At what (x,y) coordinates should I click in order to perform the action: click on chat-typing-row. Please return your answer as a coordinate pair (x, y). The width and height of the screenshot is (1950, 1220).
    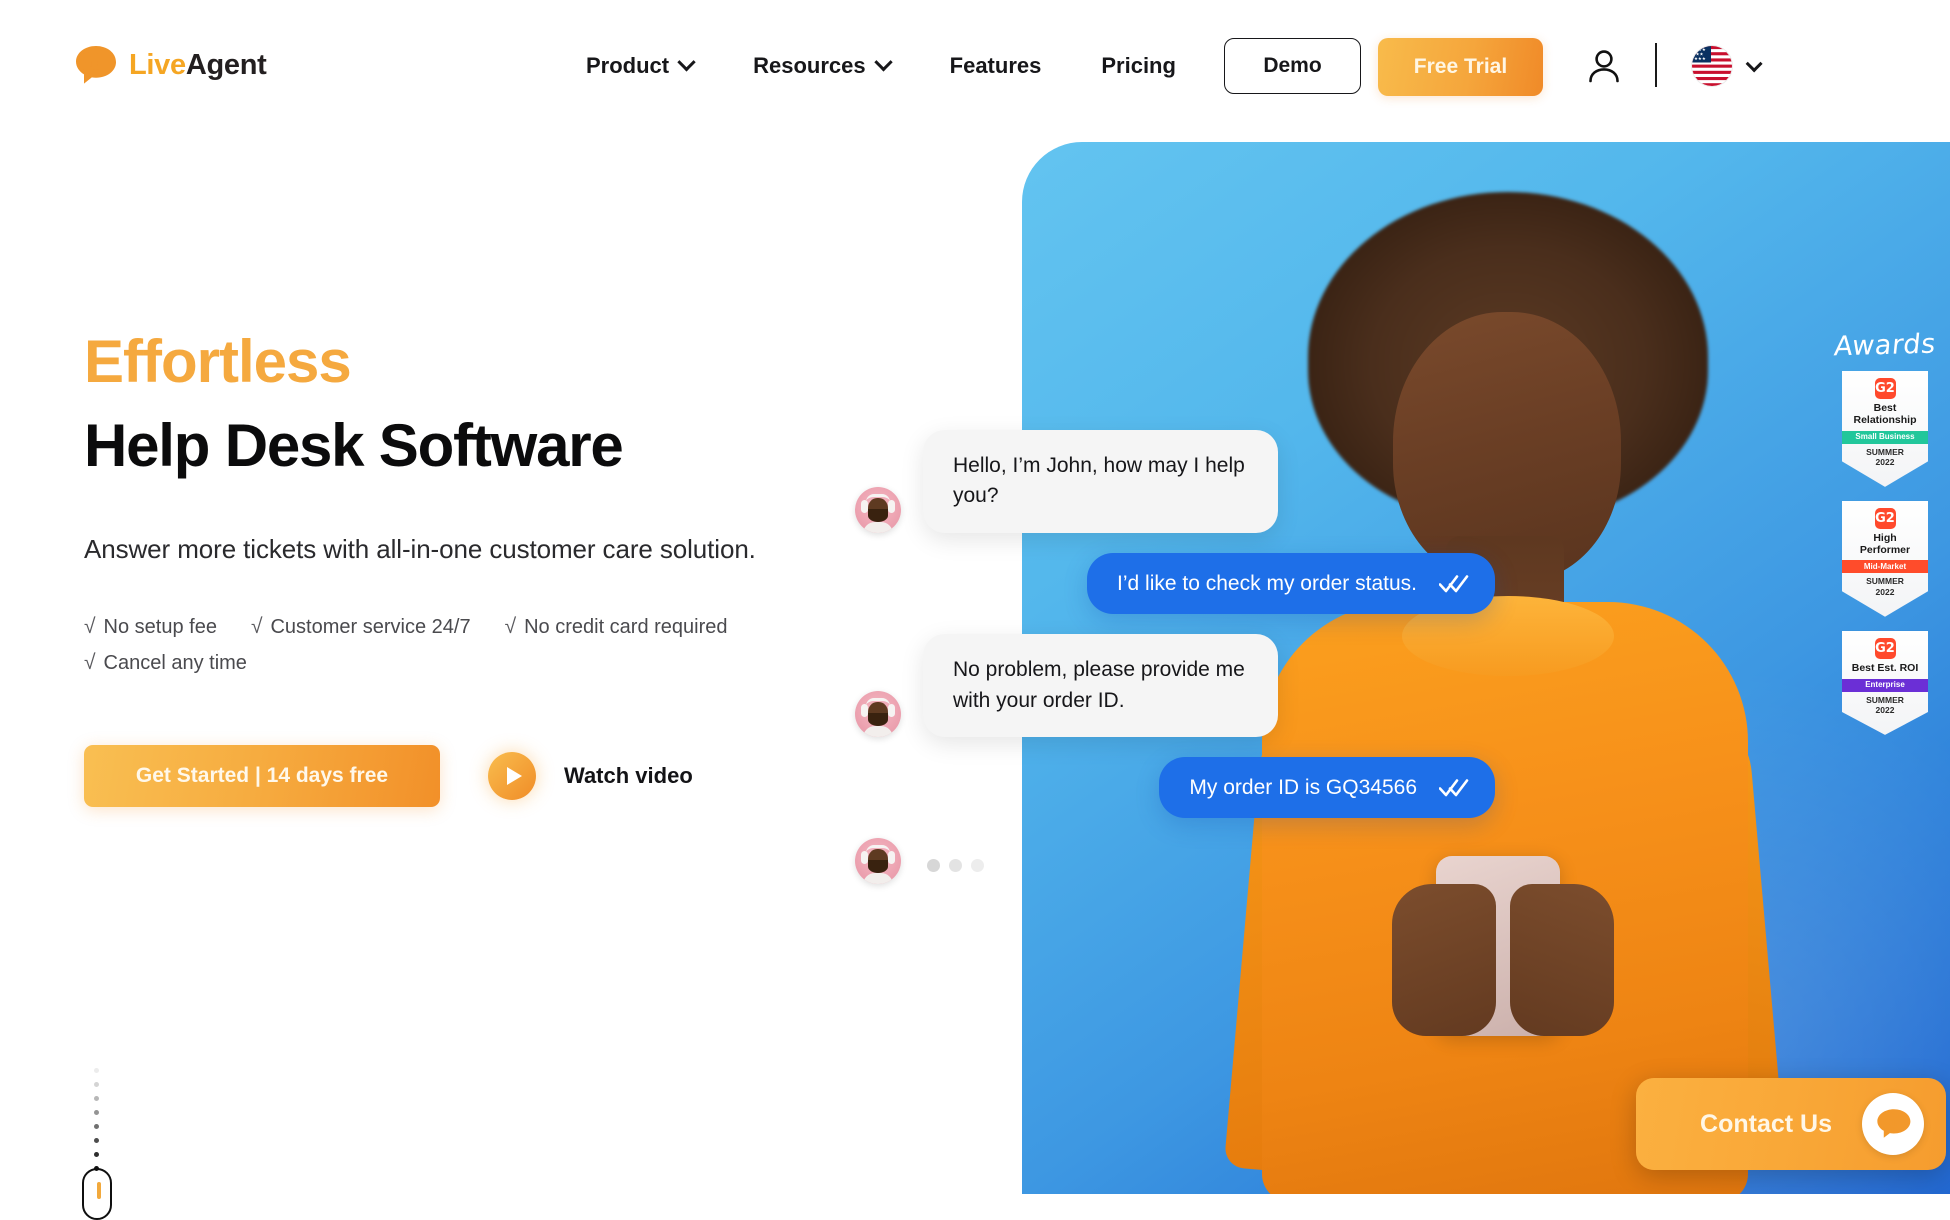
    Looking at the image, I should click on (1175, 861).